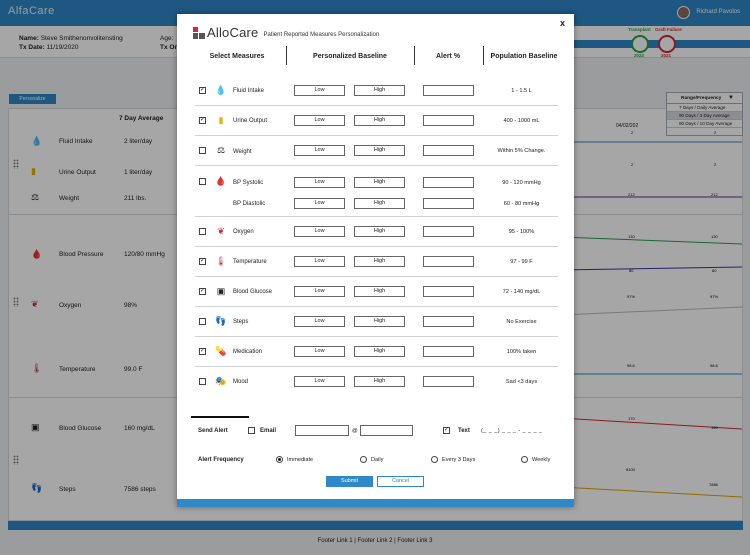  Describe the element at coordinates (521, 232) in the screenshot. I see `population-baseline: 95 - 100%` at that location.